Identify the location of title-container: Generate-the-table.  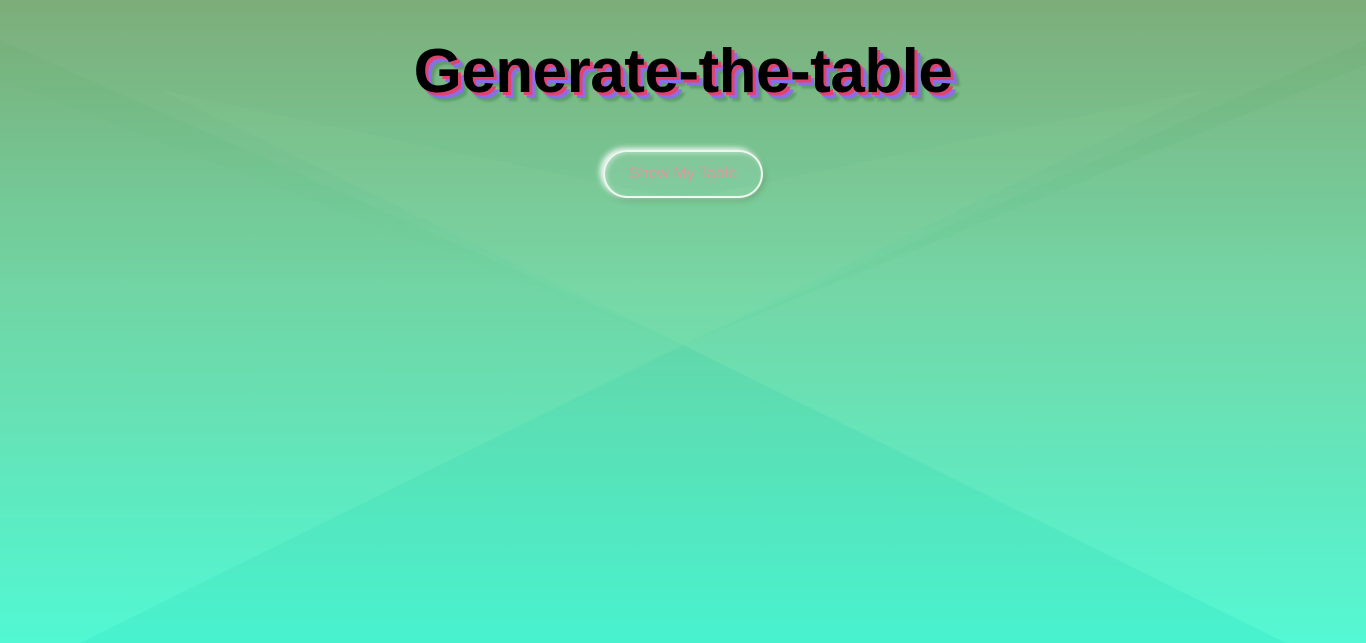
(683, 72).